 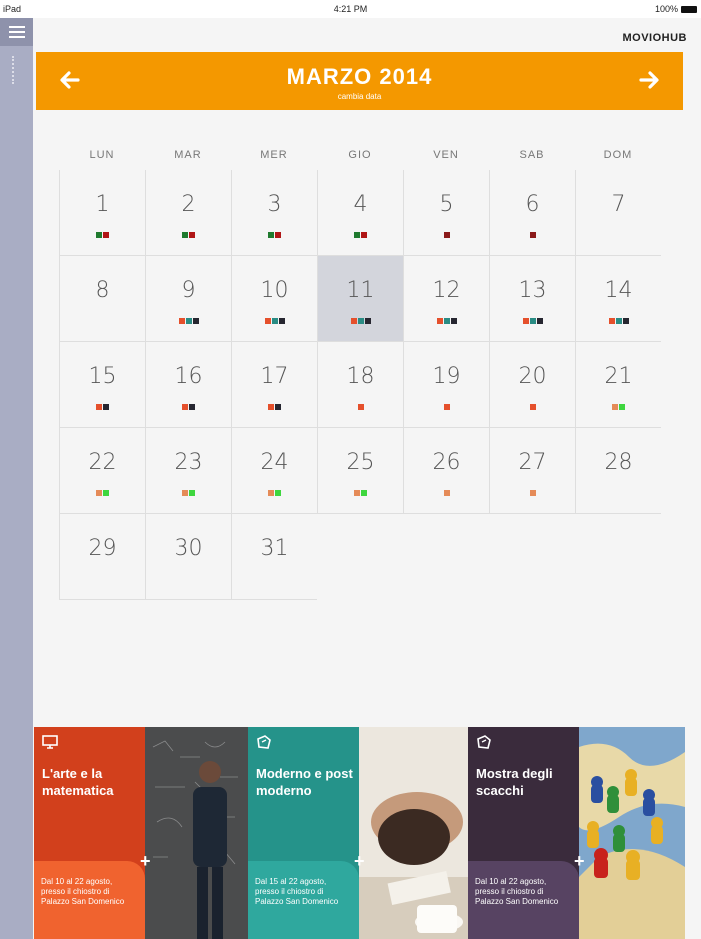 What do you see at coordinates (649, 80) in the screenshot?
I see `next-month-button` at bounding box center [649, 80].